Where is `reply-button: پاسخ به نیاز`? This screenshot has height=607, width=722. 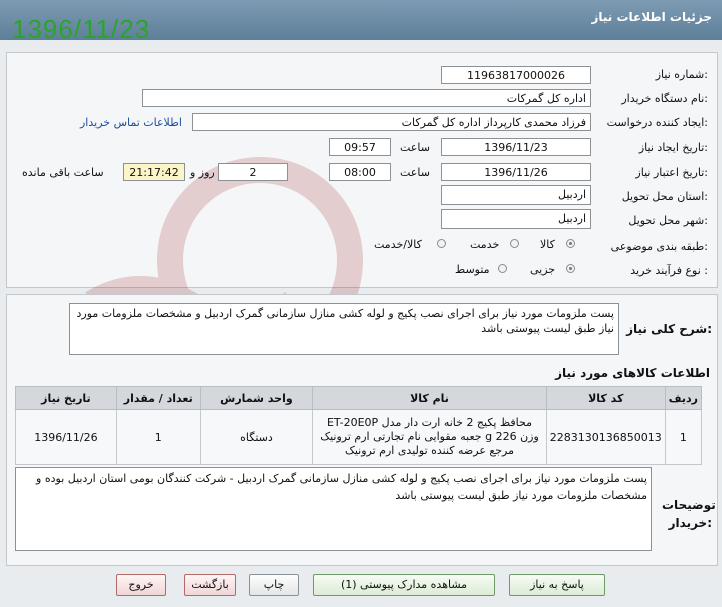
reply-button: پاسخ به نیاز is located at coordinates (557, 585).